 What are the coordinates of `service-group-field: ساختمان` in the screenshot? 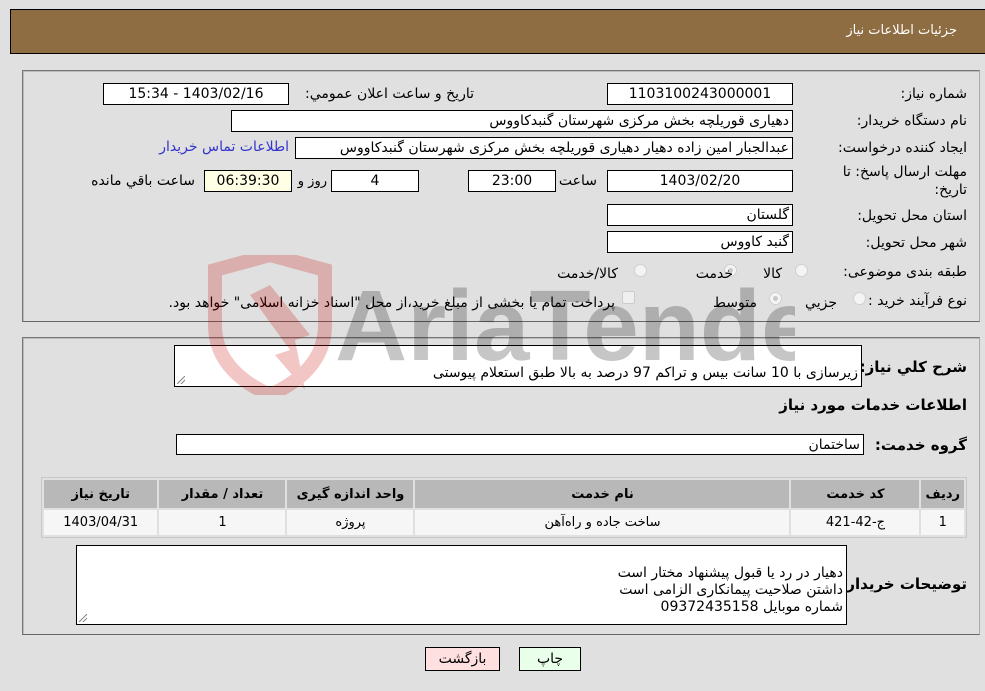 It's located at (520, 444).